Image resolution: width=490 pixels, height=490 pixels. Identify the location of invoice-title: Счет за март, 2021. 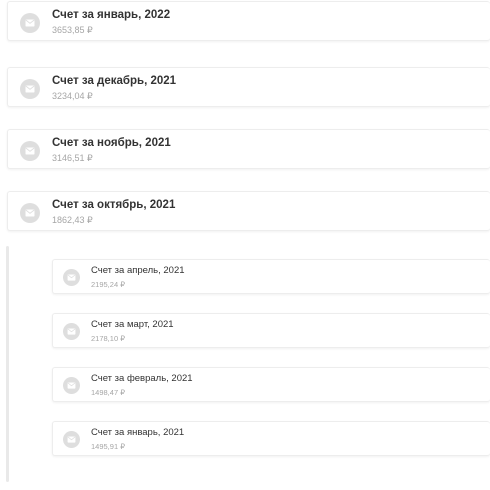
(132, 324).